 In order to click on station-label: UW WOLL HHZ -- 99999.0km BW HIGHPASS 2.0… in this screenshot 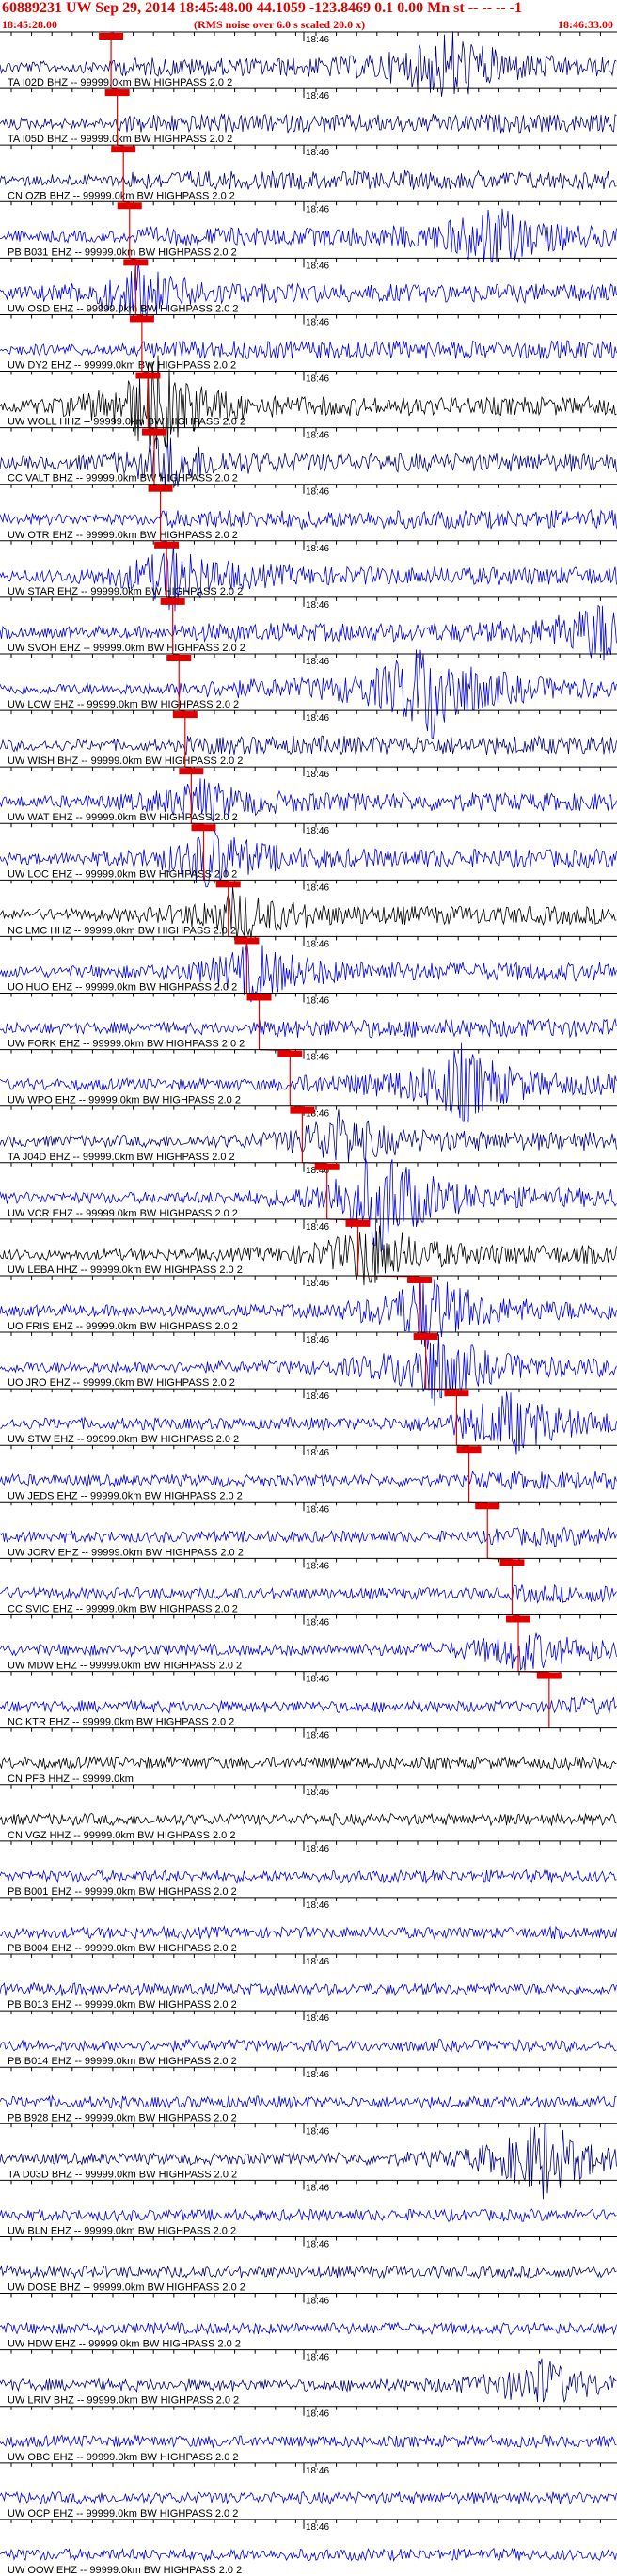, I will do `click(126, 423)`.